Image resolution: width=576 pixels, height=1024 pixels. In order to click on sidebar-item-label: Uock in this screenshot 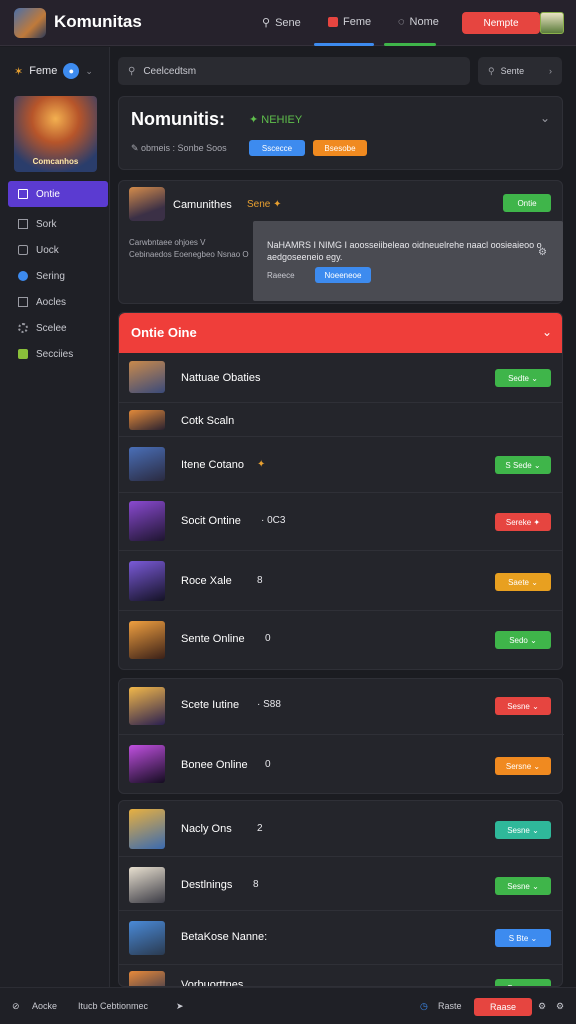, I will do `click(47, 250)`.